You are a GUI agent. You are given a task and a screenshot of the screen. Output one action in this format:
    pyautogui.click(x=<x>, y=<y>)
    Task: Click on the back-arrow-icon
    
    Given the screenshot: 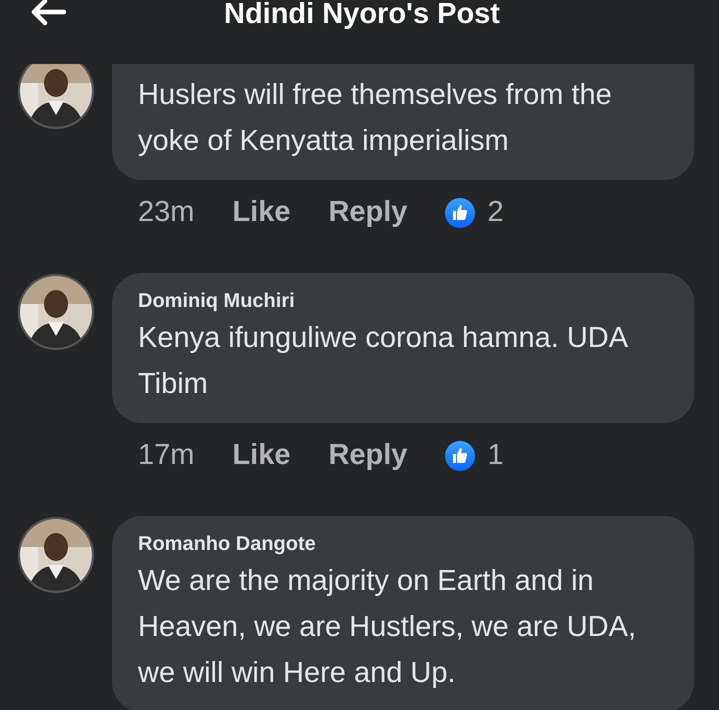 What is the action you would take?
    pyautogui.click(x=48, y=13)
    